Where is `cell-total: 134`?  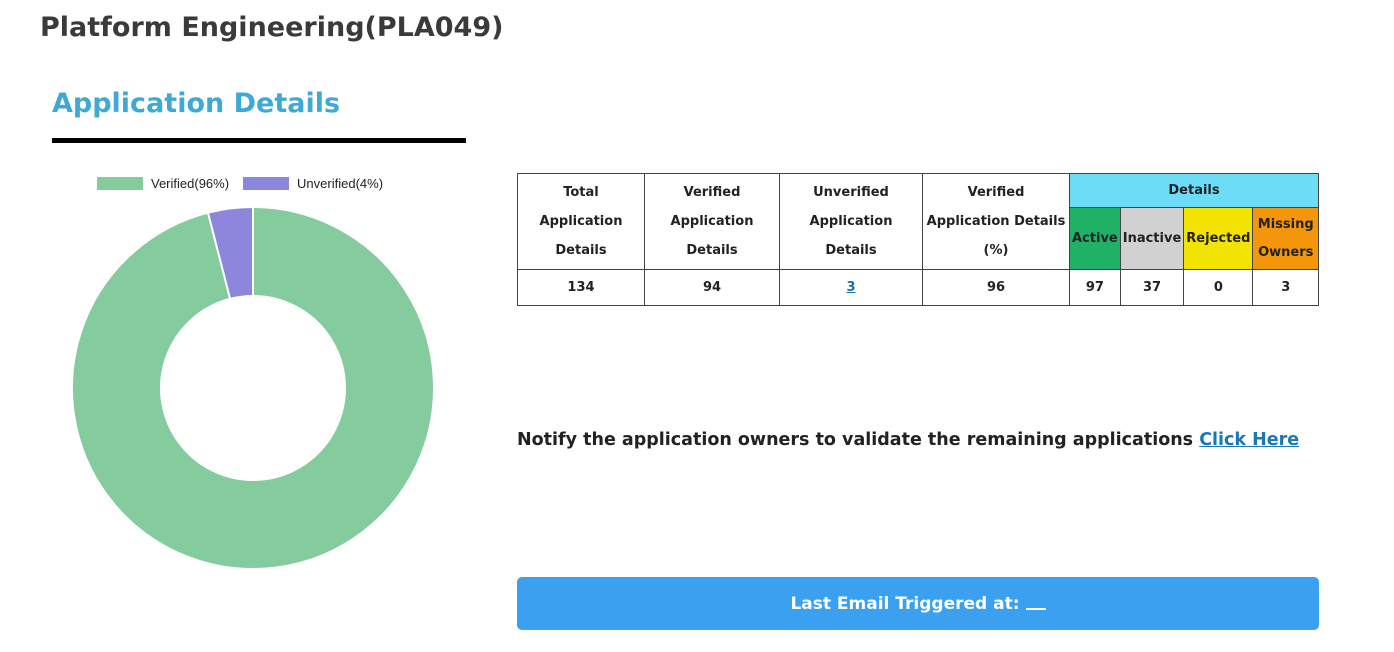
cell-total: 134 is located at coordinates (581, 287).